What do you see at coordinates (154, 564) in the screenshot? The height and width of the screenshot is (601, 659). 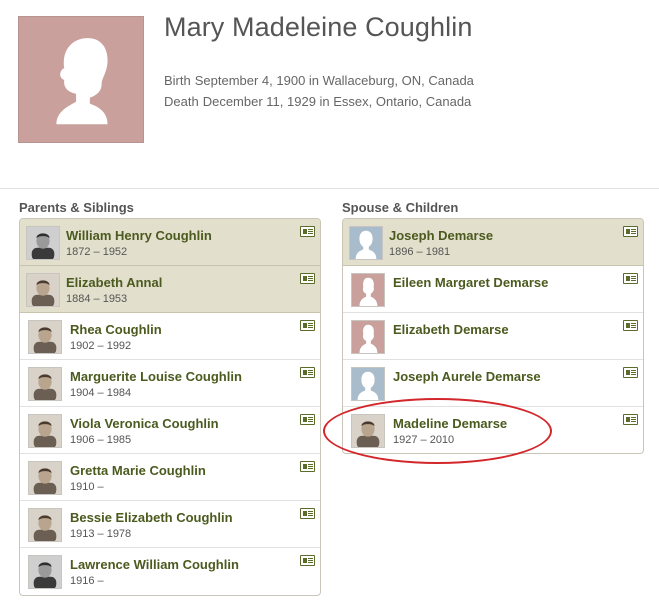 I see `person-name-link: Lawrence William Coughlin` at bounding box center [154, 564].